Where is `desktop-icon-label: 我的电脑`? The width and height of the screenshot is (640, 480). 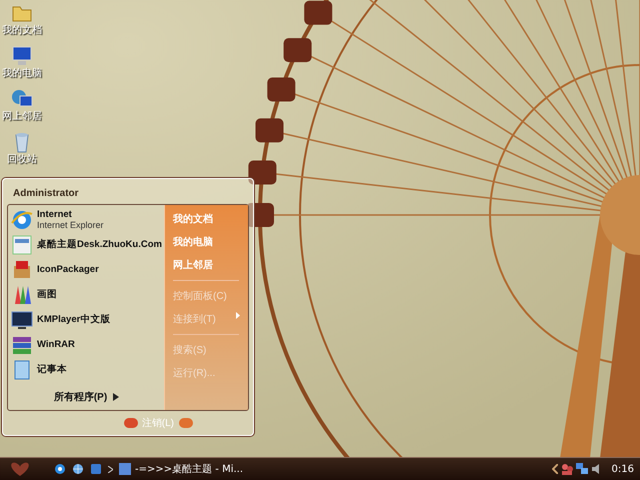 desktop-icon-label: 我的电脑 is located at coordinates (22, 74).